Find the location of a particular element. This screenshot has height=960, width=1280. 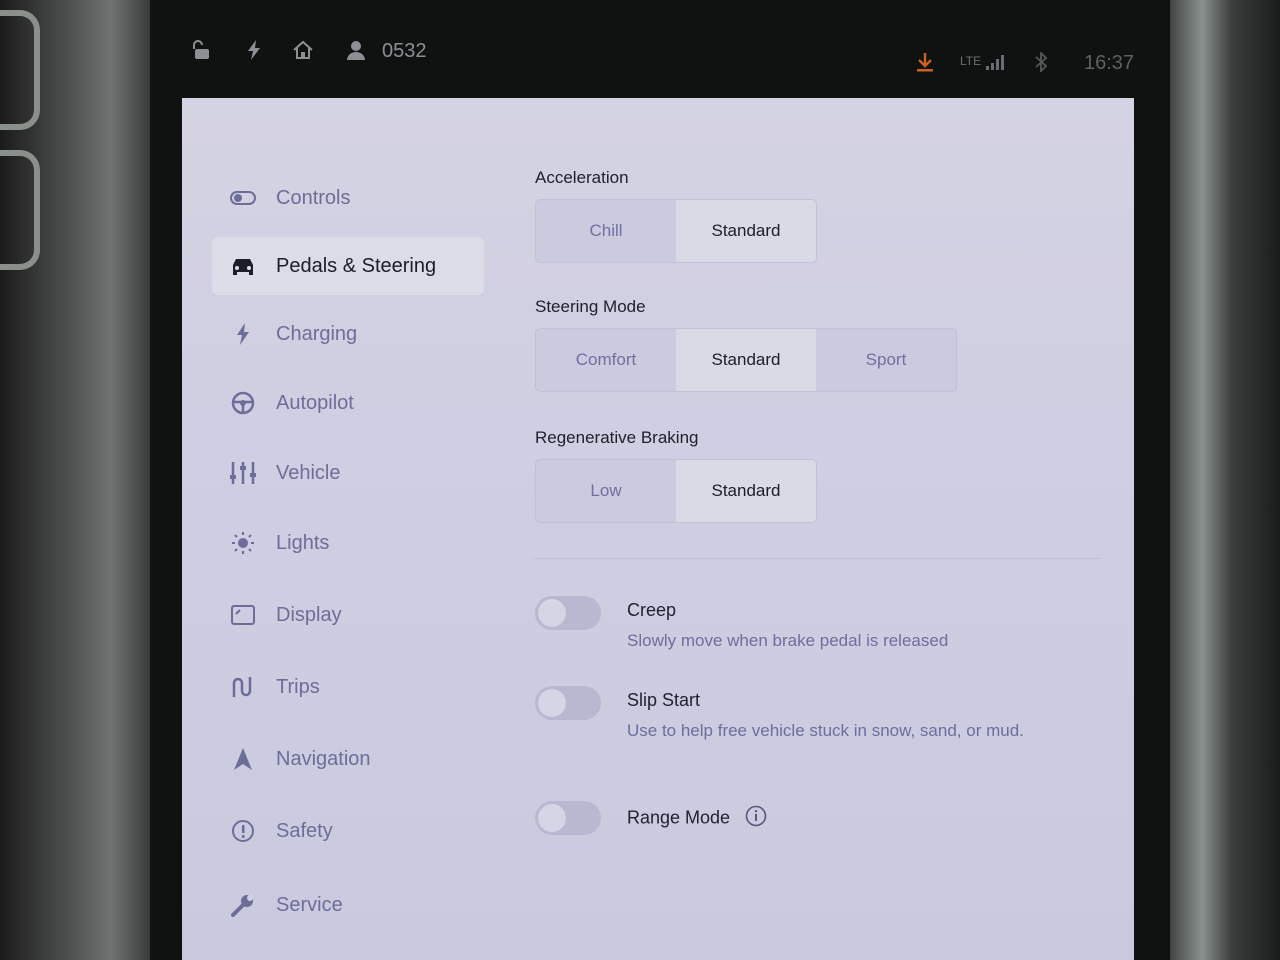

alert-circle-icon is located at coordinates (243, 831).